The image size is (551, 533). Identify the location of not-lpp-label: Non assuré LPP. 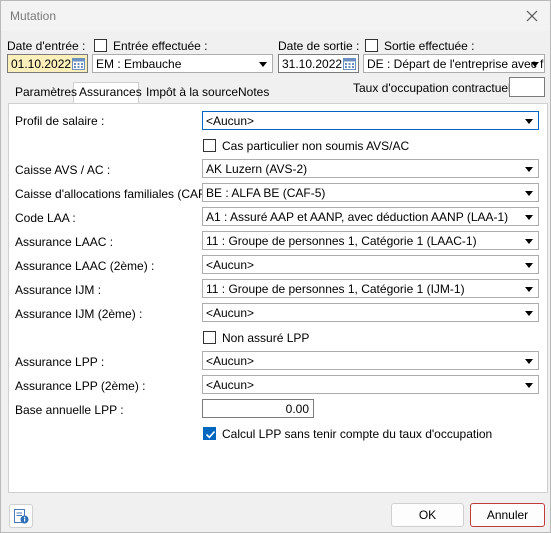
(266, 338).